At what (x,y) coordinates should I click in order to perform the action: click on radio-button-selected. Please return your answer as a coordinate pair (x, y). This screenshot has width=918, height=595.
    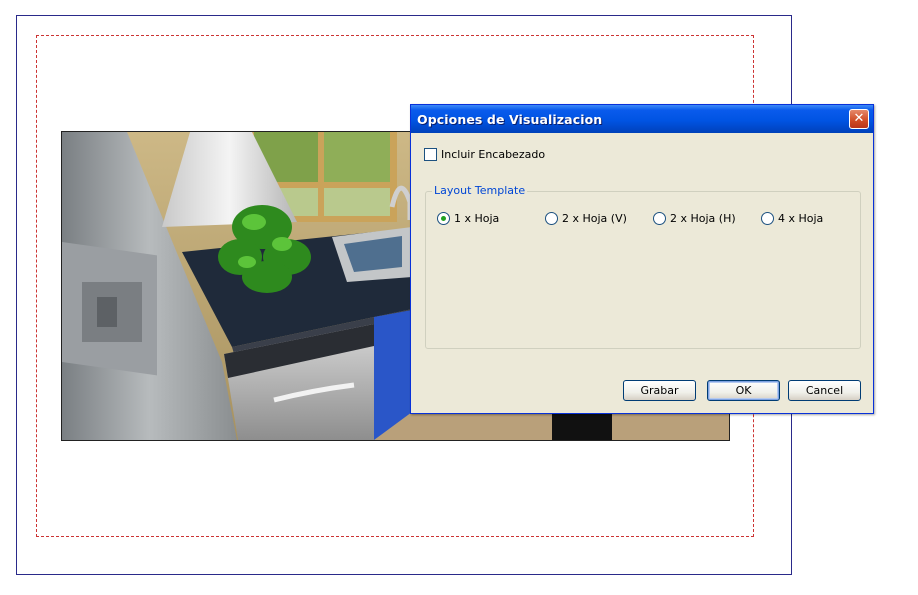
    Looking at the image, I should click on (443, 218).